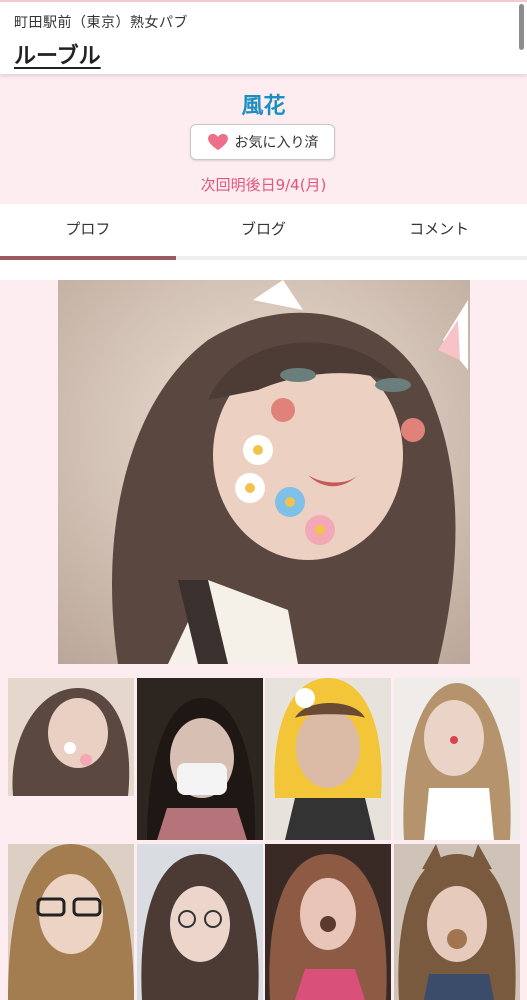  What do you see at coordinates (439, 230) in the screenshot?
I see `tab-comment: コメント` at bounding box center [439, 230].